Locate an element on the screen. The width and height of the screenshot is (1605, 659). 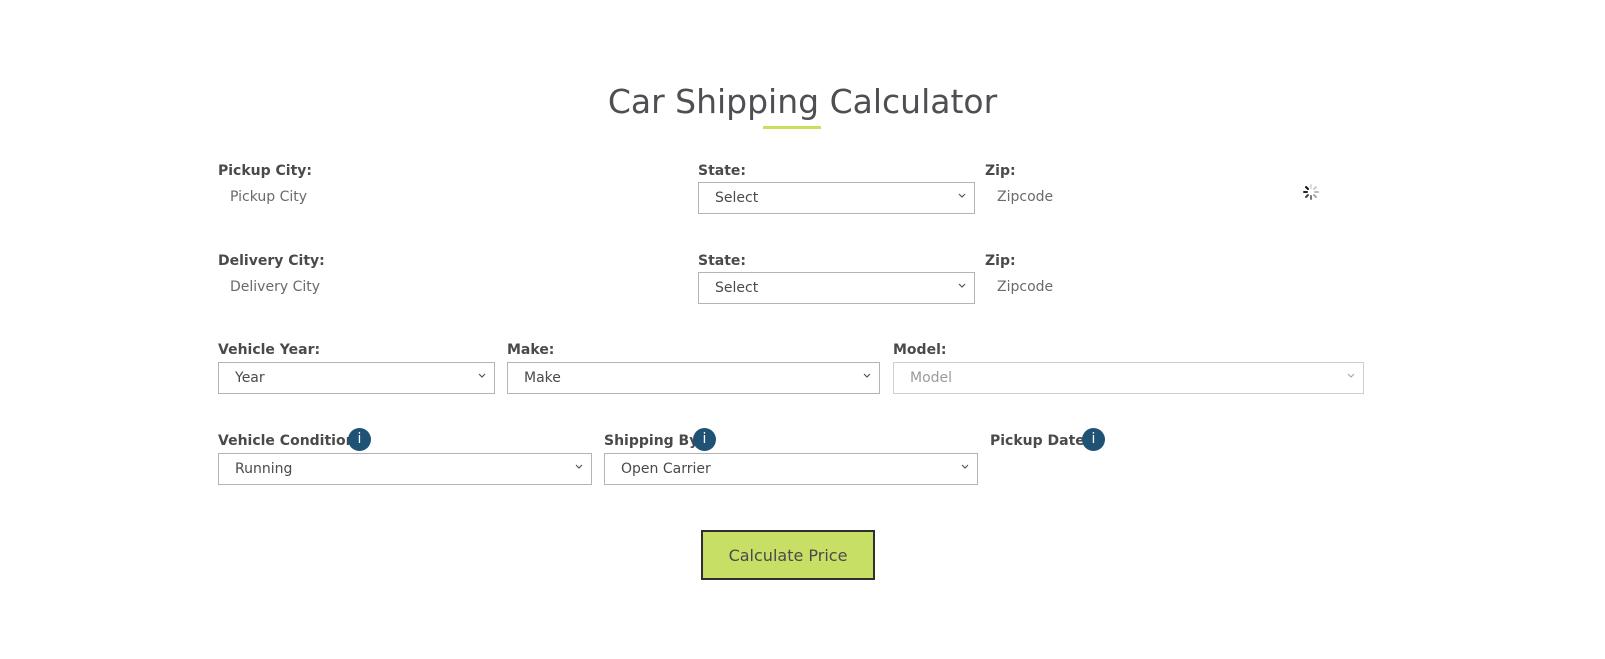
vehicle-condition-select: Running is located at coordinates (405, 469).